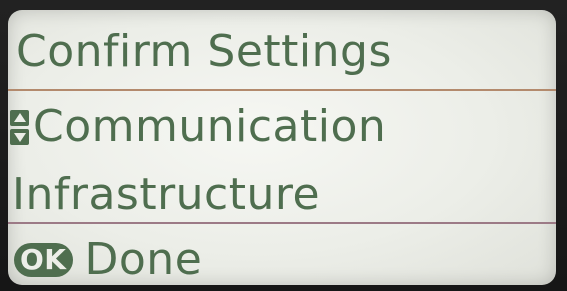 This screenshot has height=291, width=567. I want to click on down-arrow-icon, so click(19, 136).